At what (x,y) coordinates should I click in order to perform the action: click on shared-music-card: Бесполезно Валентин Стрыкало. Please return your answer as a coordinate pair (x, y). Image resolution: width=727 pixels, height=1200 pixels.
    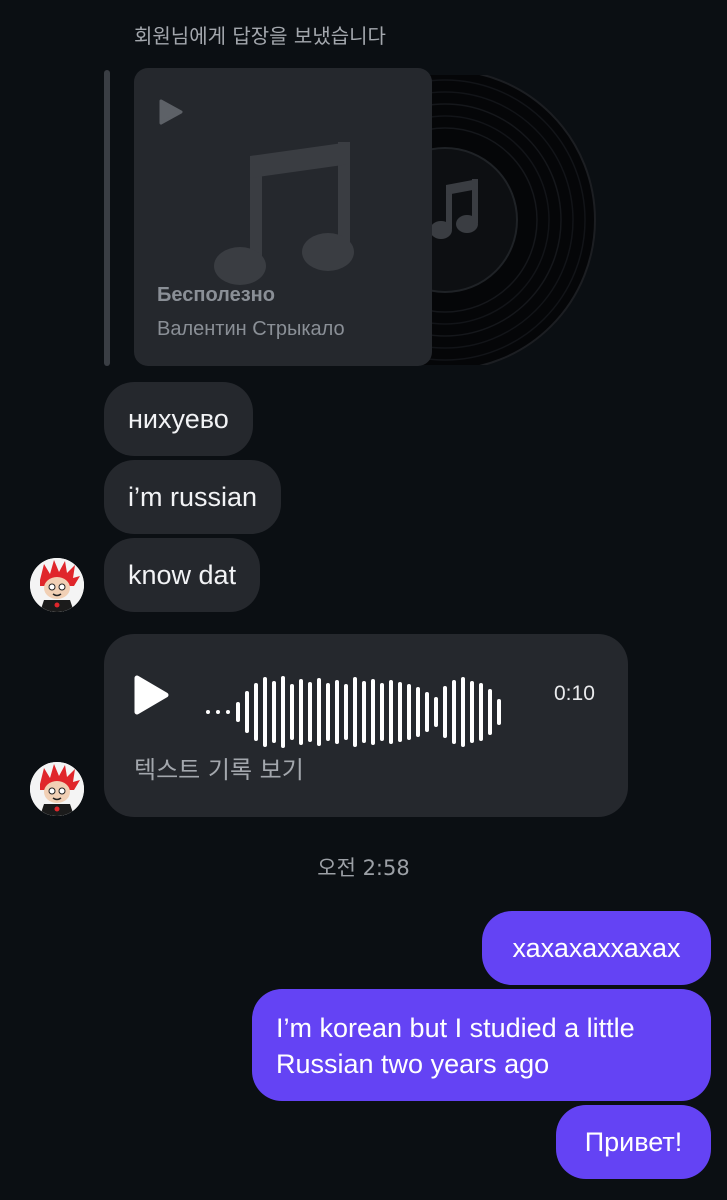
    Looking at the image, I should click on (283, 217).